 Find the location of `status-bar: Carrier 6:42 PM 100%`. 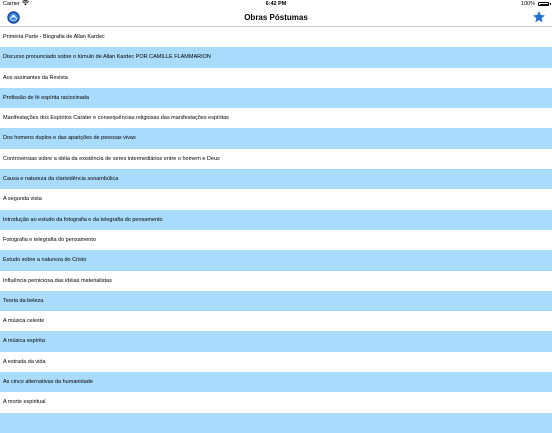

status-bar: Carrier 6:42 PM 100% is located at coordinates (276, 4).